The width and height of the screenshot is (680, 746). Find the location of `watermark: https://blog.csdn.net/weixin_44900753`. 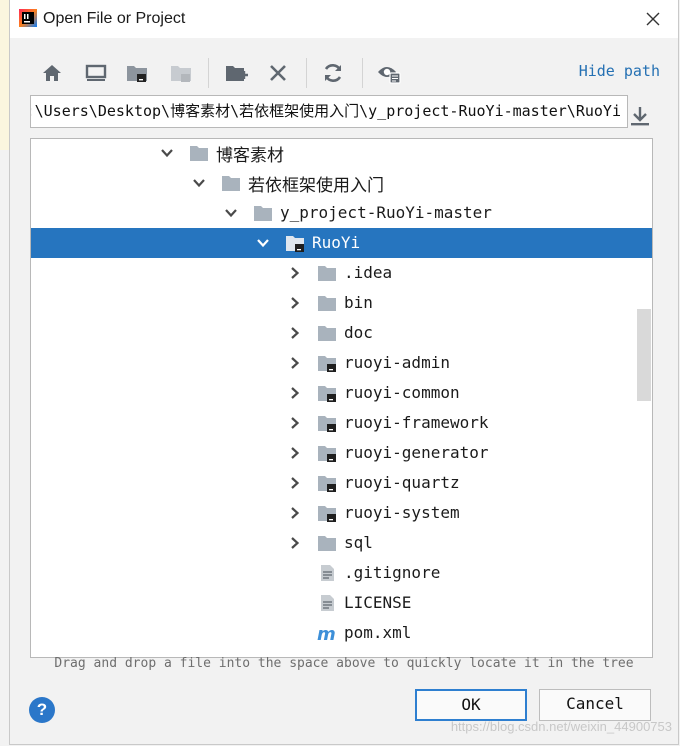

watermark: https://blog.csdn.net/weixin_44900753 is located at coordinates (561, 726).